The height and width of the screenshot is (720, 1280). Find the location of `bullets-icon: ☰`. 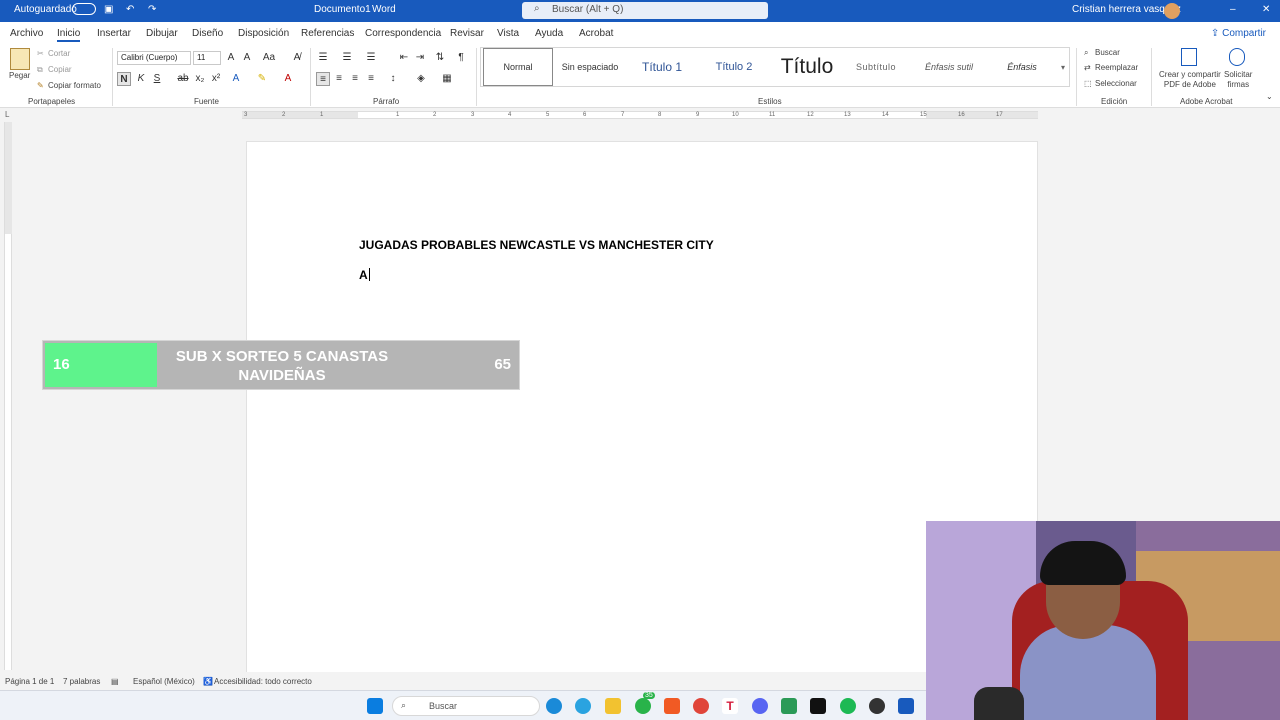

bullets-icon: ☰ is located at coordinates (323, 58).